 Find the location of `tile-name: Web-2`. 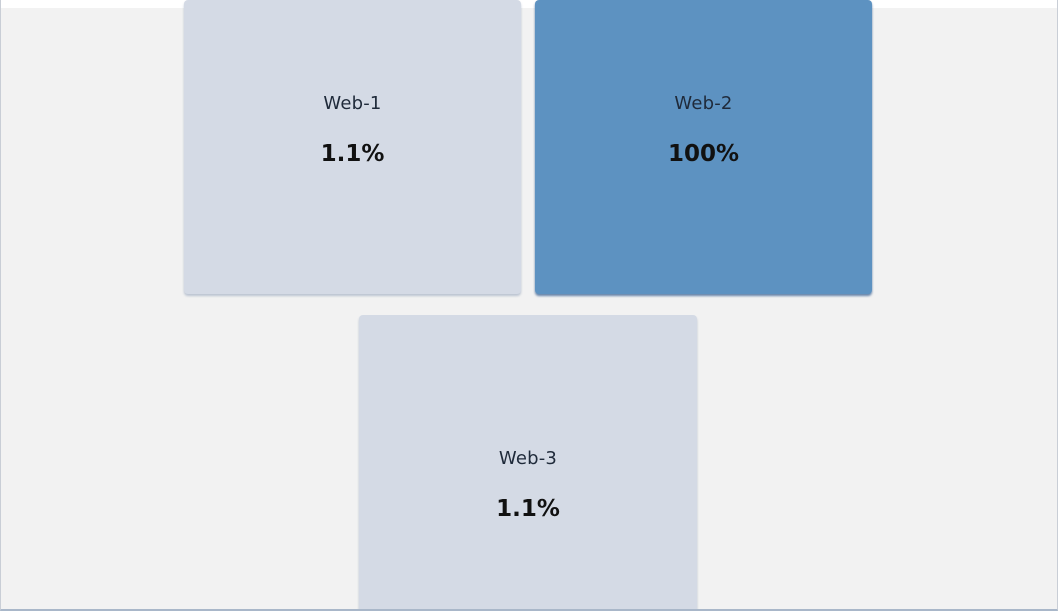

tile-name: Web-2 is located at coordinates (703, 103).